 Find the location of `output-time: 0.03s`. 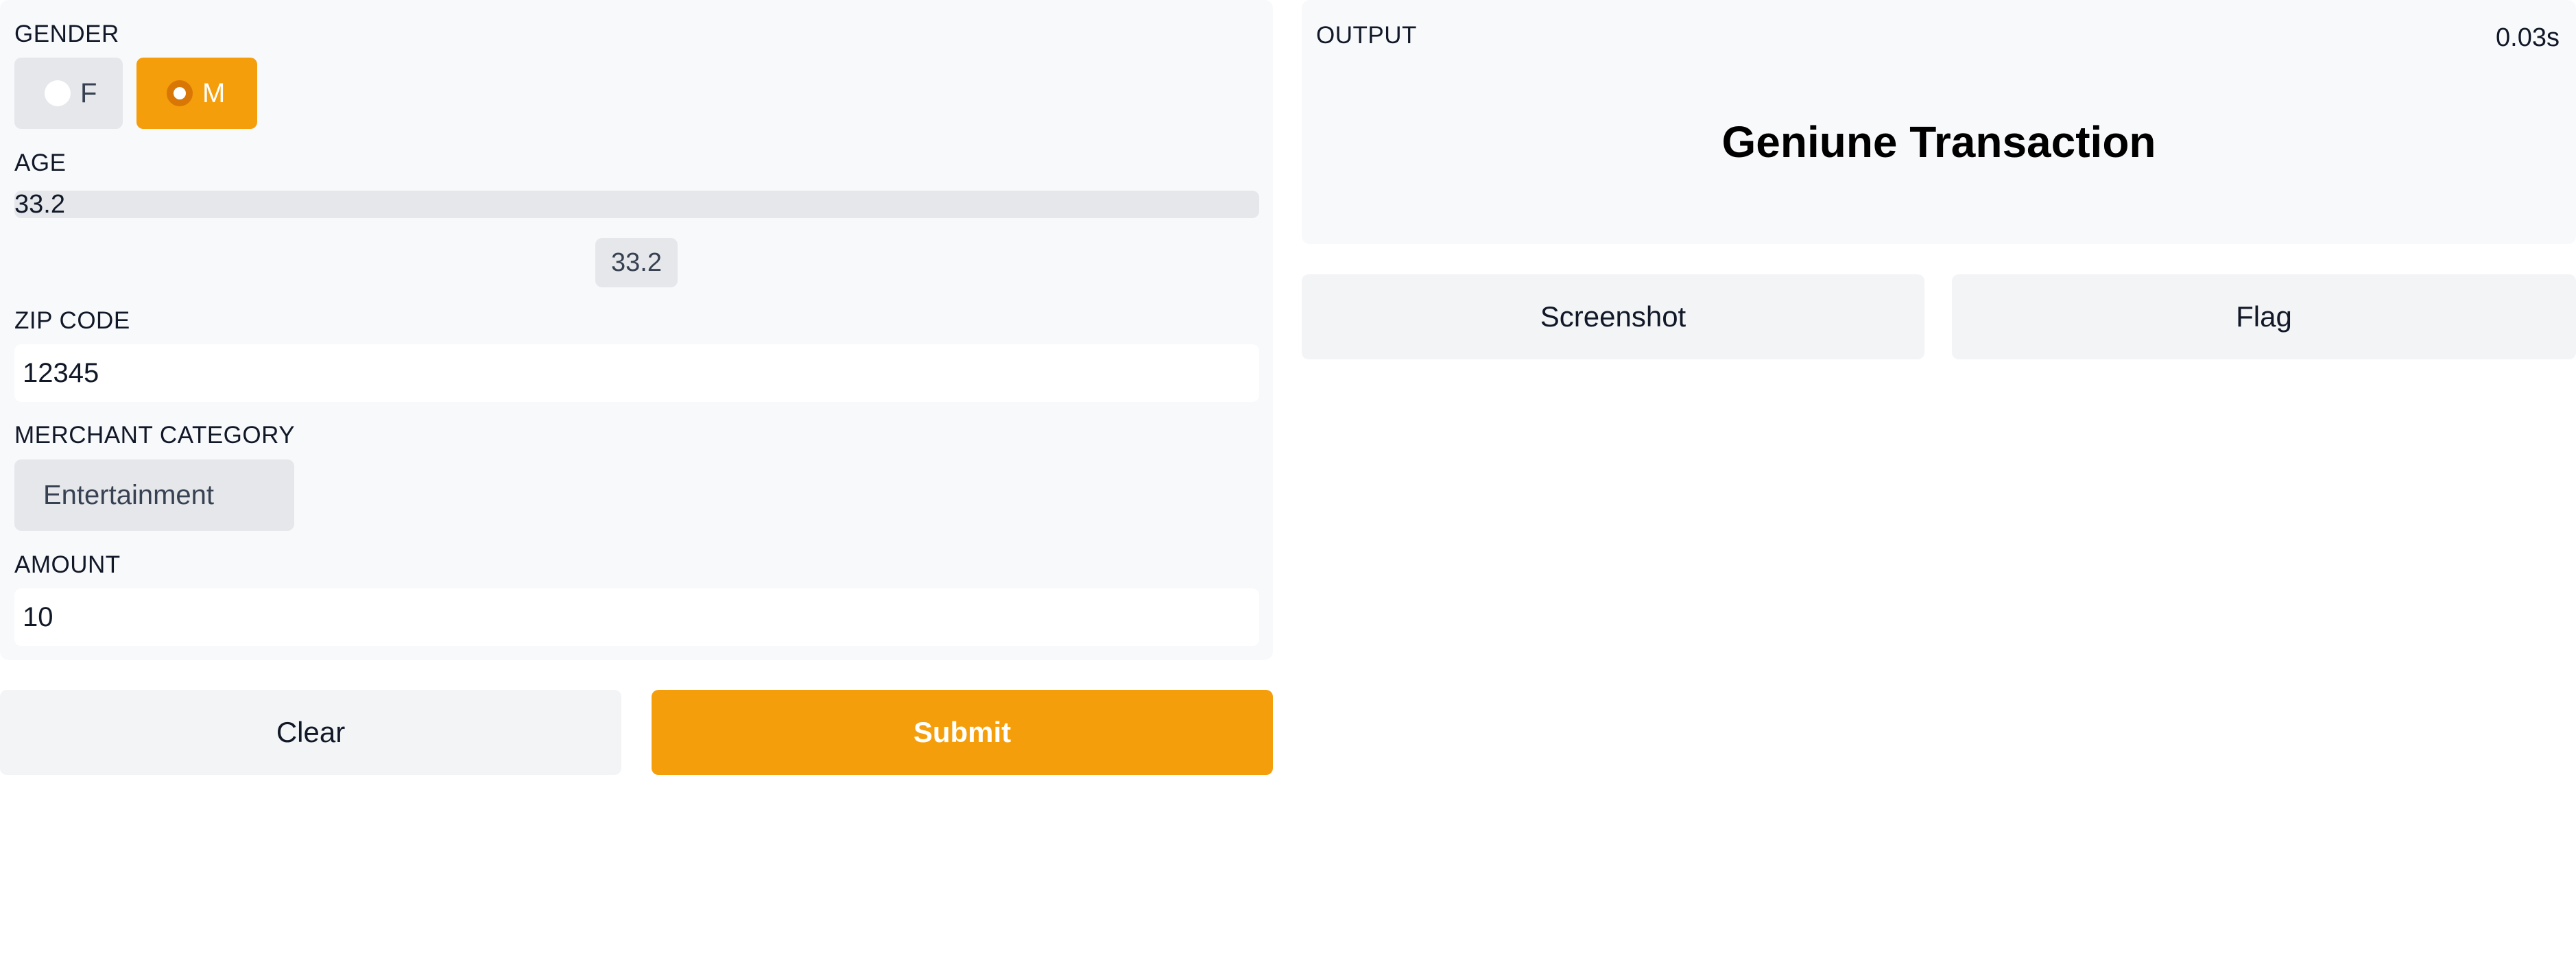

output-time: 0.03s is located at coordinates (2528, 37).